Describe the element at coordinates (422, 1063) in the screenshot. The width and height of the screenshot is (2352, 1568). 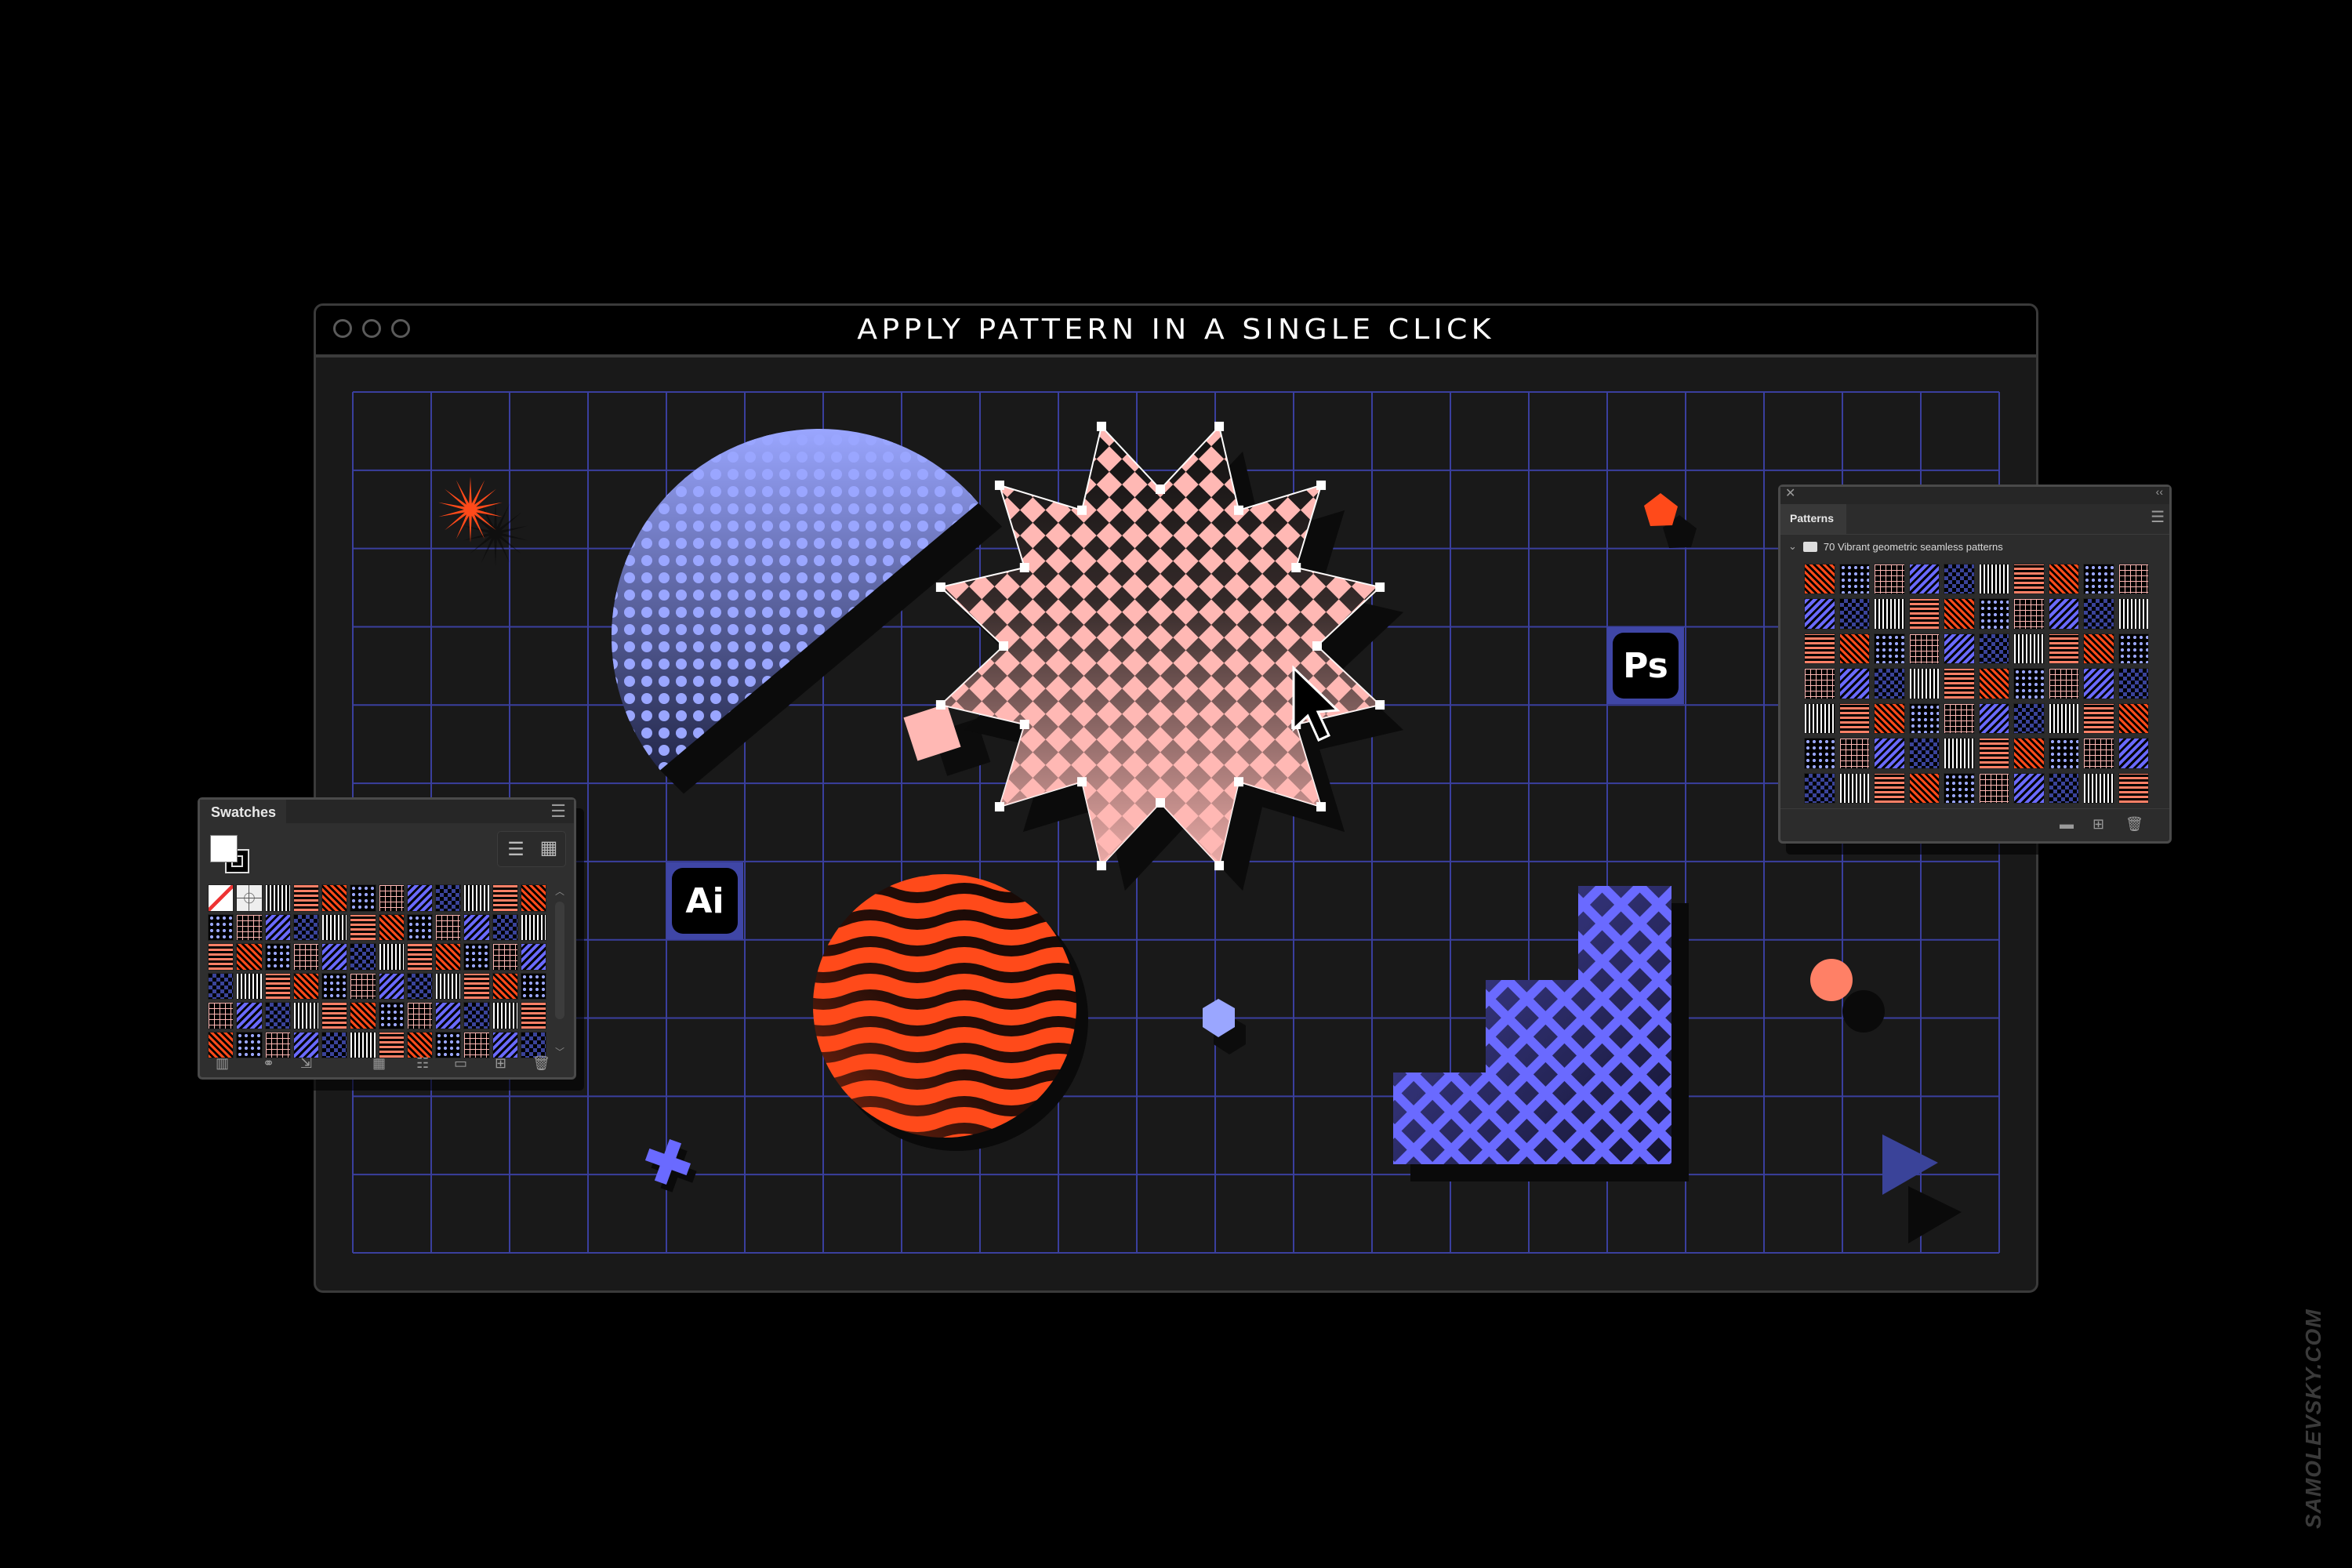
I see `swatch-options-icon: ☷` at that location.